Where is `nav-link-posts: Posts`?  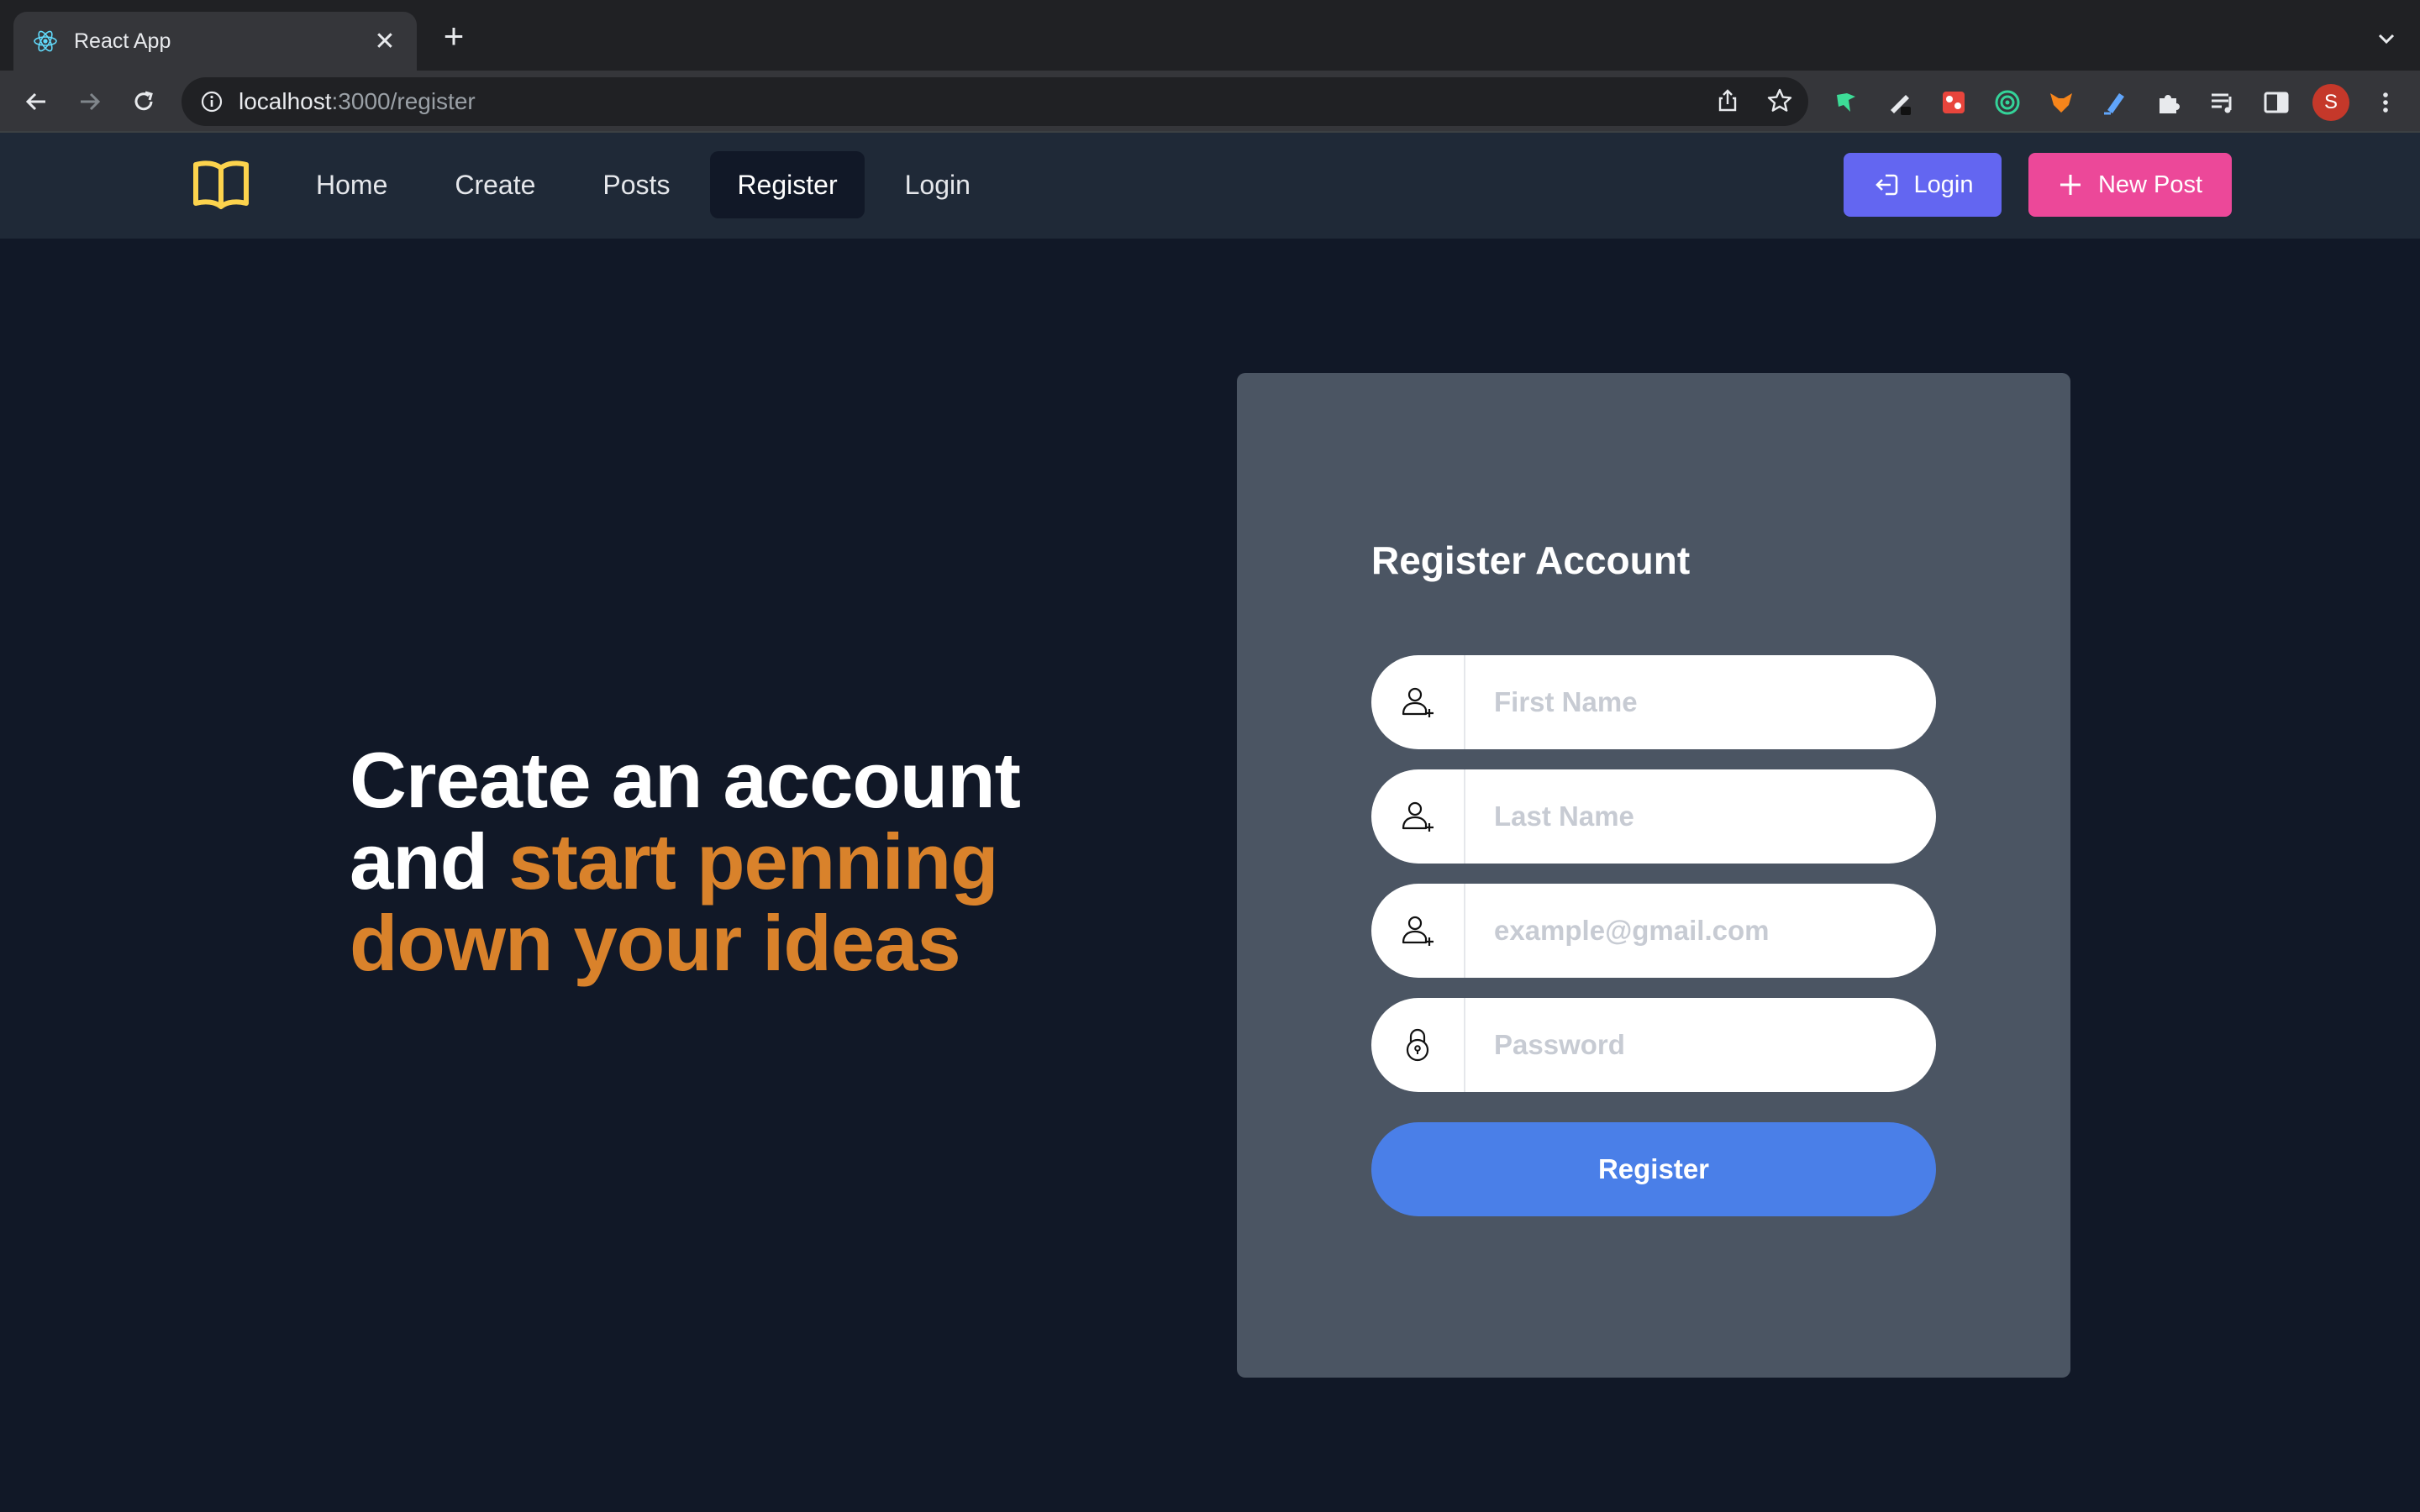
nav-link-posts: Posts is located at coordinates (636, 184).